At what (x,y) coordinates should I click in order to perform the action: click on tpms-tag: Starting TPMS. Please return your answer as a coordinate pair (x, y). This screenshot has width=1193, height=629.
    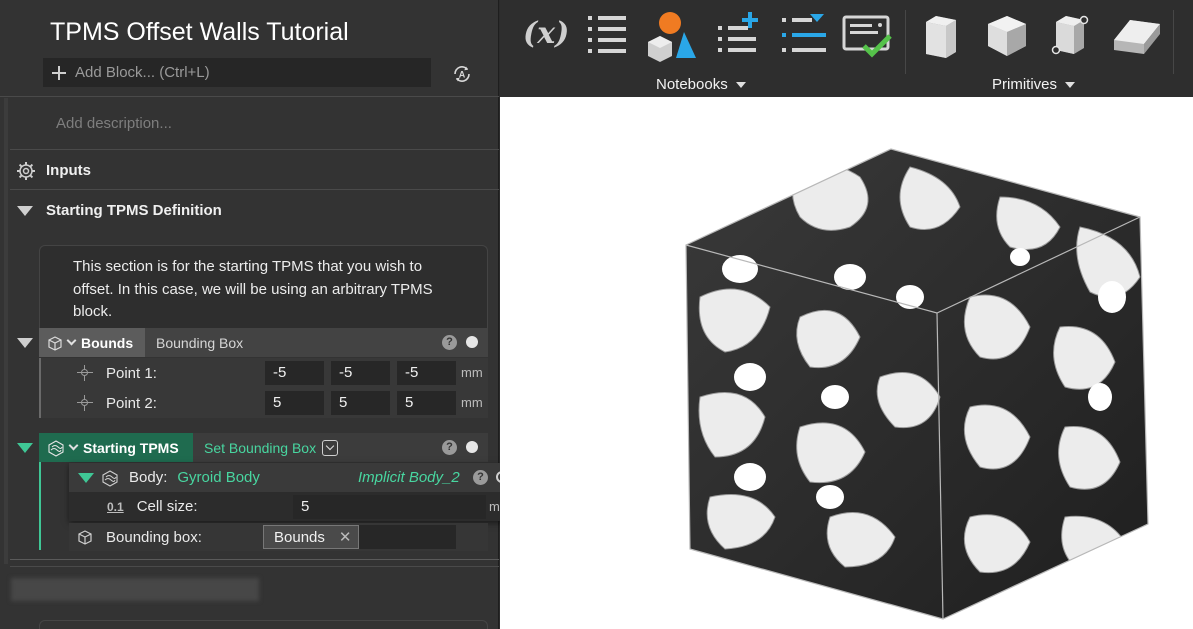
    Looking at the image, I should click on (116, 447).